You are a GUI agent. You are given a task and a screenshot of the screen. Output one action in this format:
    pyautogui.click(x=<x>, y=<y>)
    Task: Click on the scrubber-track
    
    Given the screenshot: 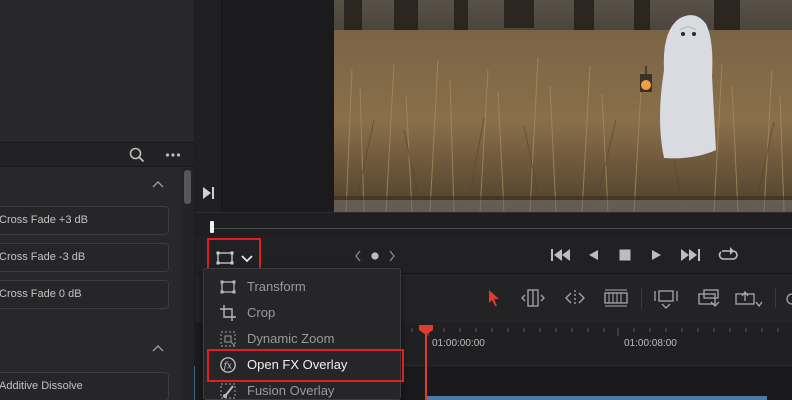 What is the action you would take?
    pyautogui.click(x=501, y=228)
    